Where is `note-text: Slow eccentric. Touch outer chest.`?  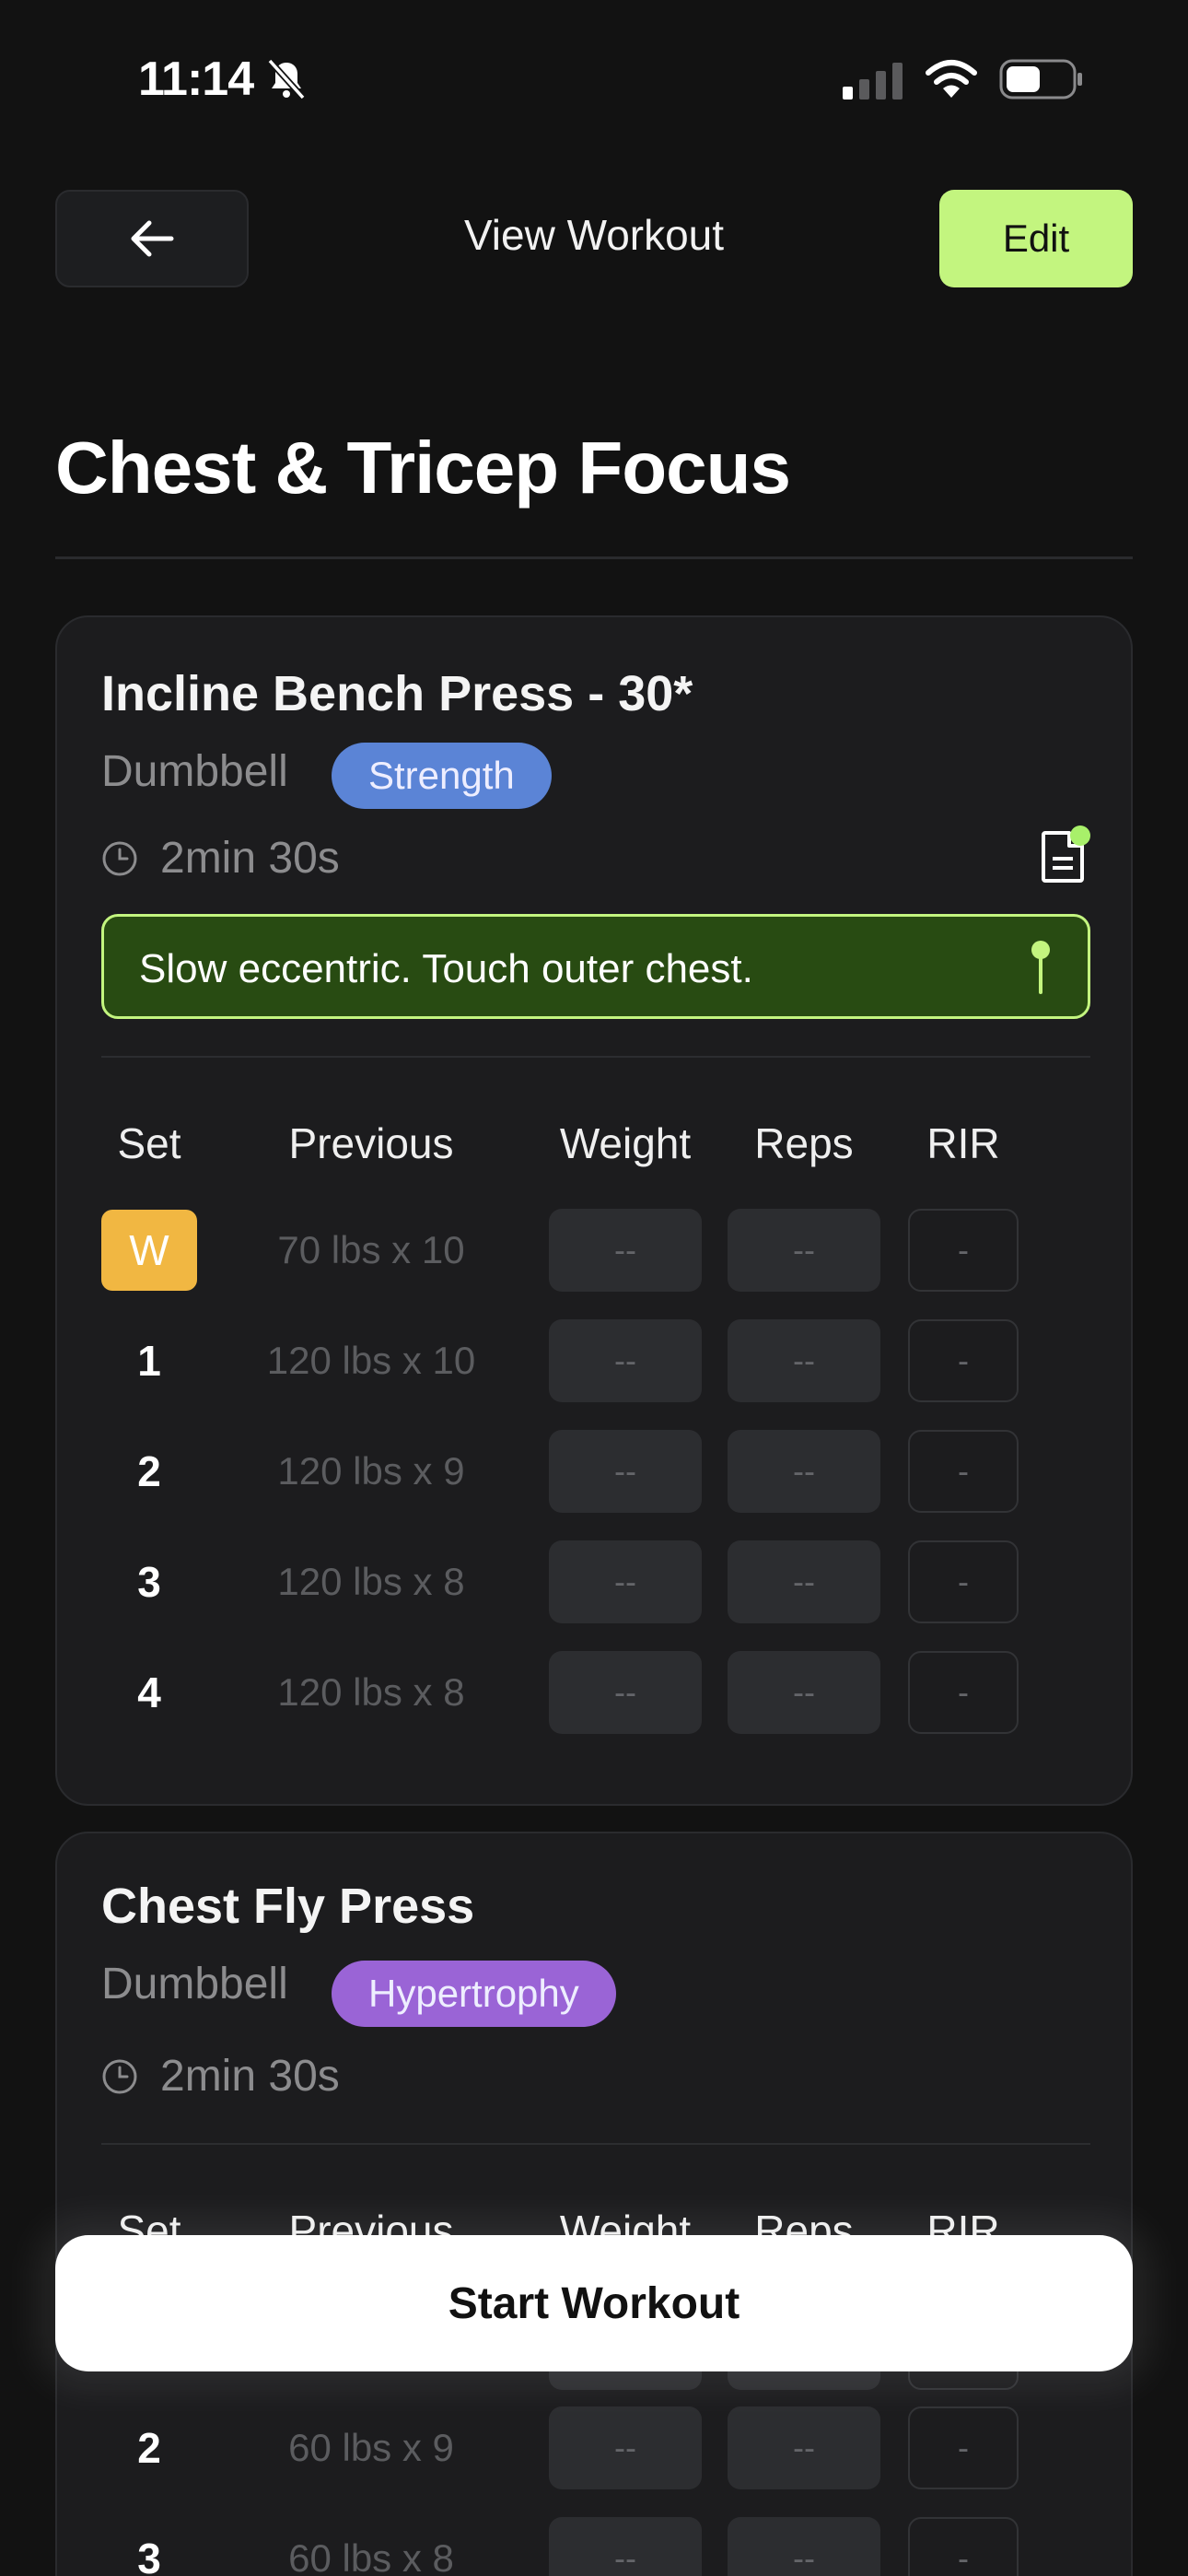
note-text: Slow eccentric. Touch outer chest. is located at coordinates (446, 968).